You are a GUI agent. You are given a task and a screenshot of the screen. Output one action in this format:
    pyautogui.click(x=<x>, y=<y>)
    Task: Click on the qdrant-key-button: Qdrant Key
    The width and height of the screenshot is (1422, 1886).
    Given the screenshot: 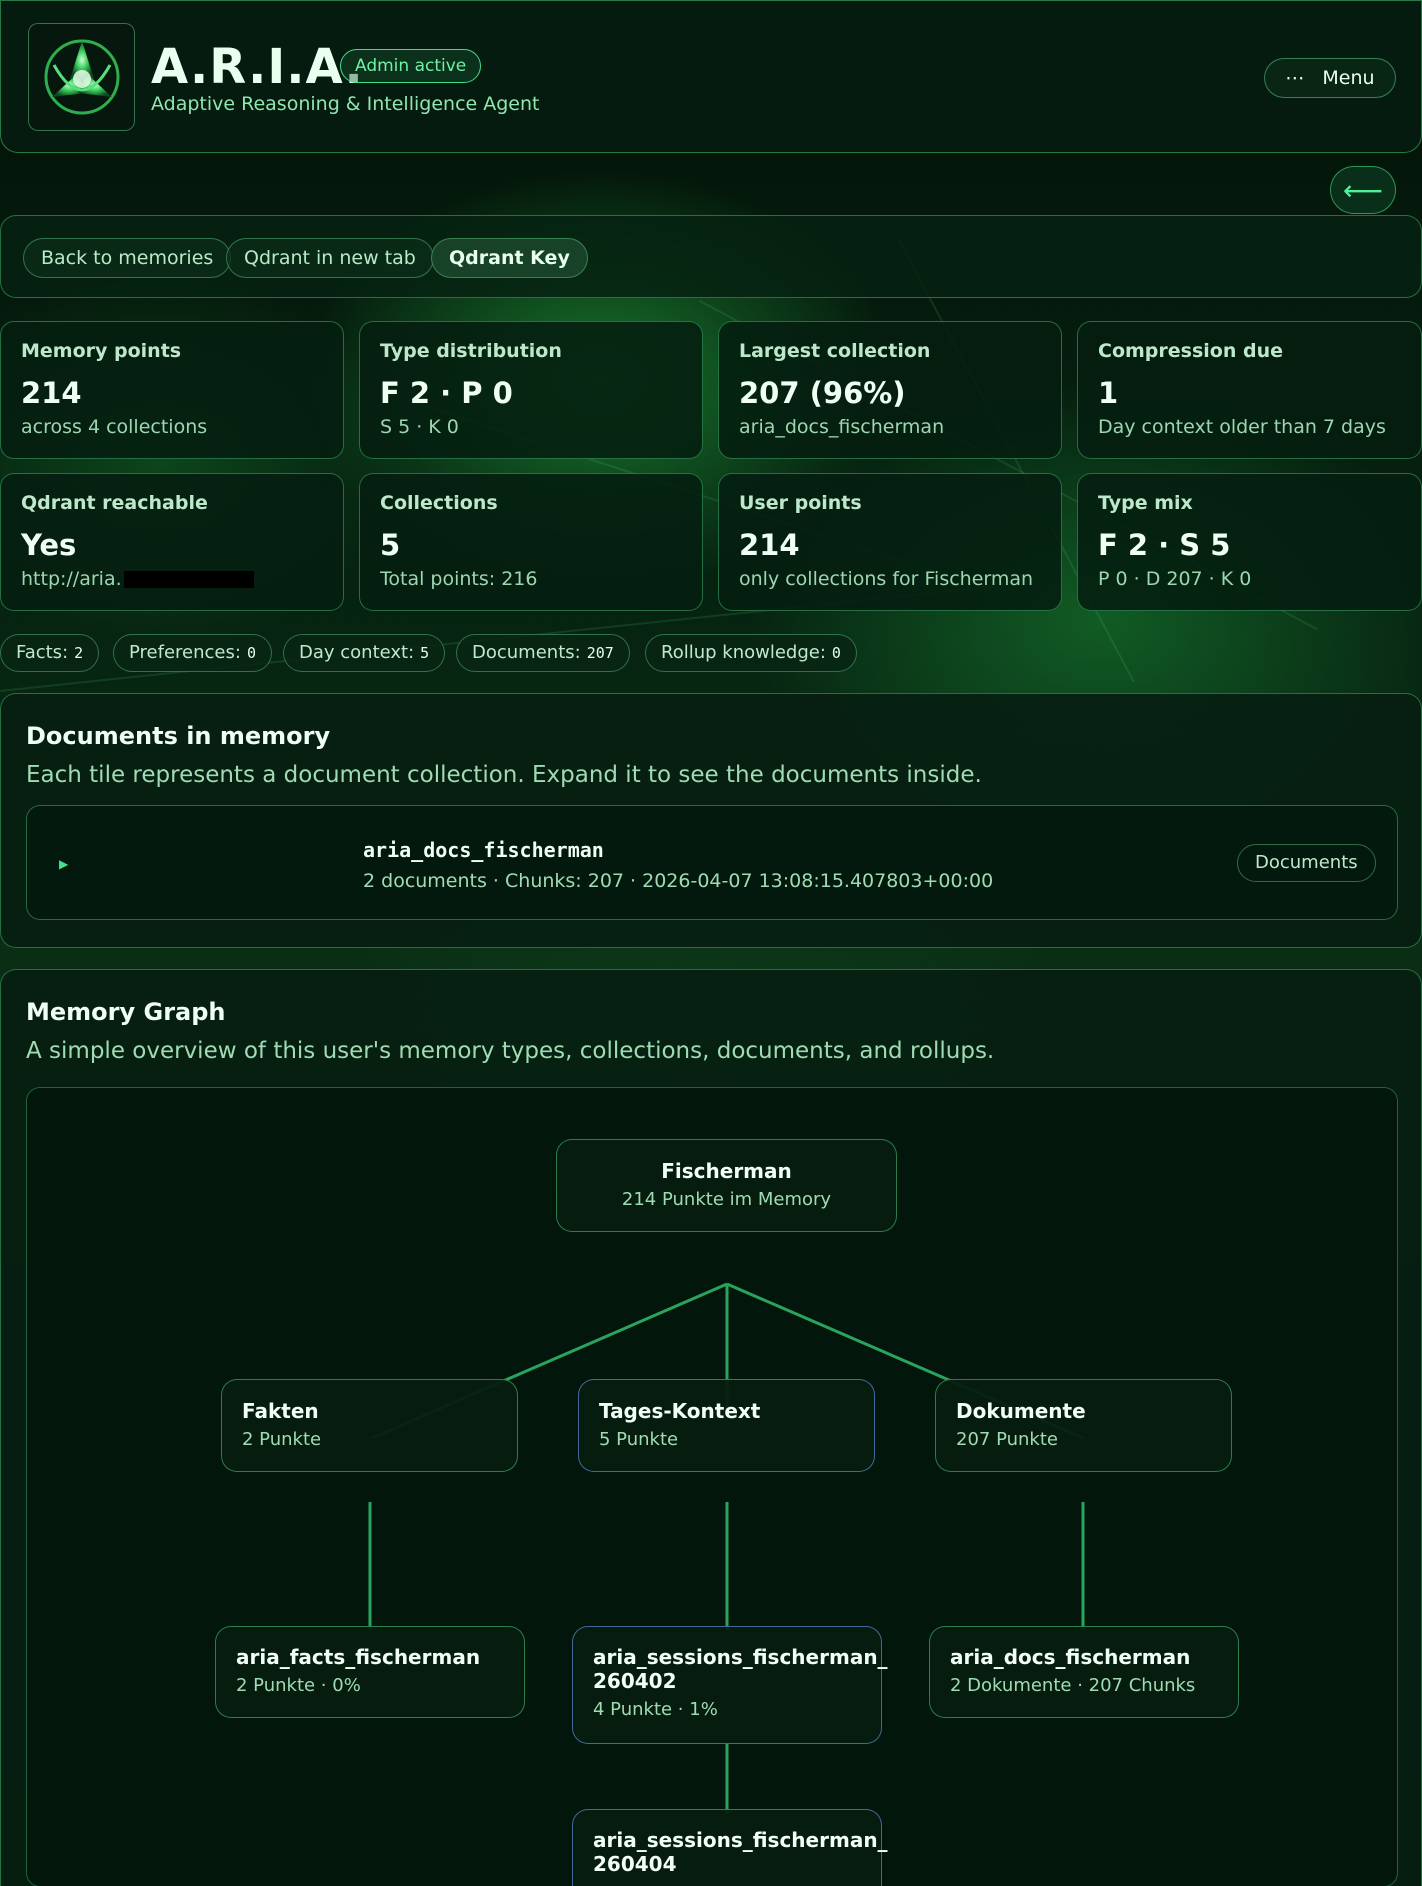 What is the action you would take?
    pyautogui.click(x=509, y=258)
    